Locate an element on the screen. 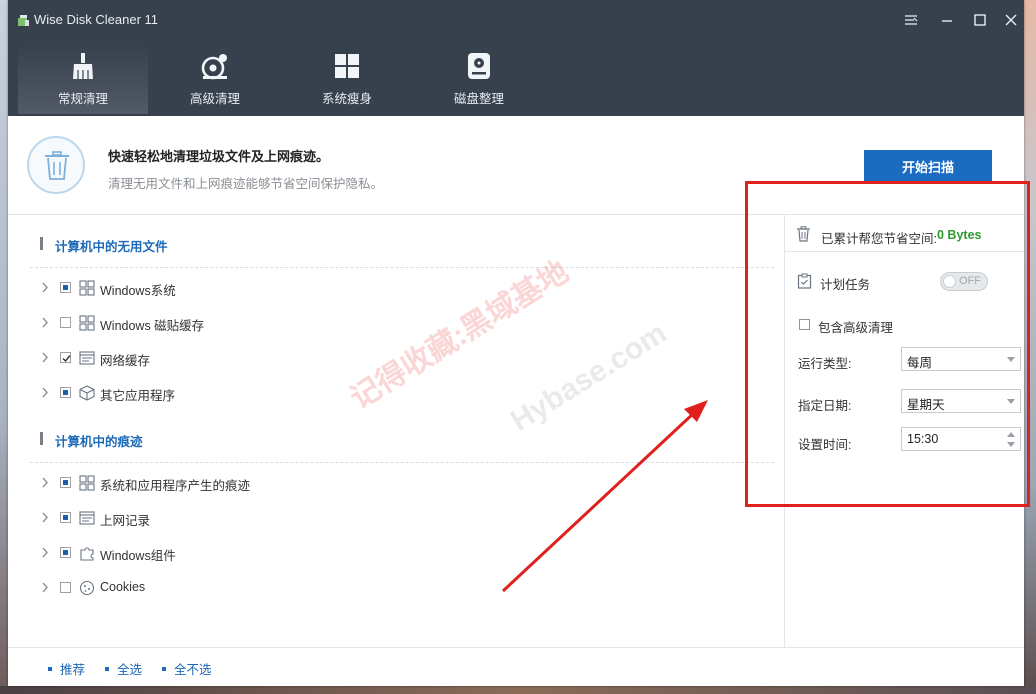  tab-label: 高级清理 is located at coordinates (214, 99).